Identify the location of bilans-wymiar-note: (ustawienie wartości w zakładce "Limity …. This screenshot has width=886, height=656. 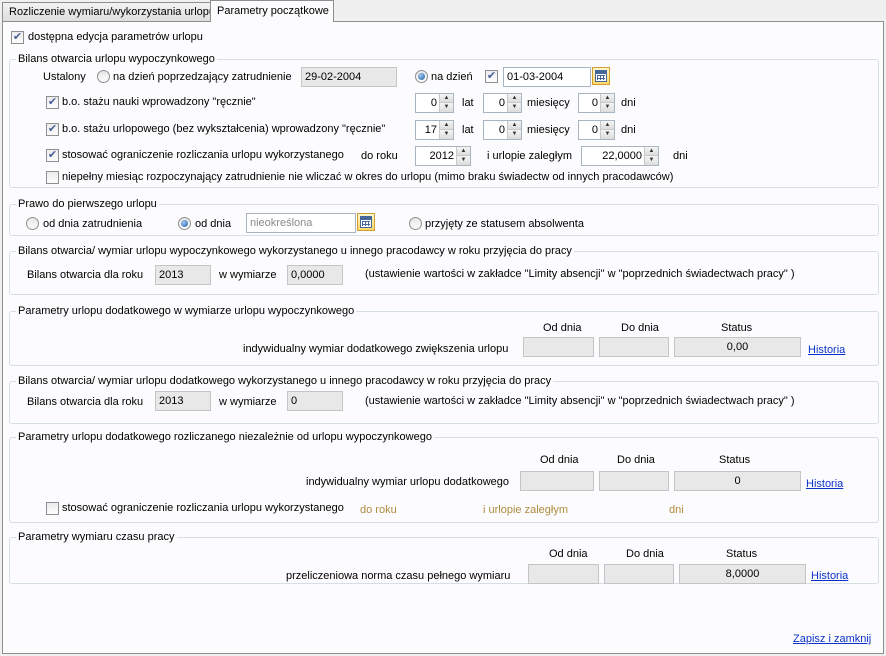
(580, 274).